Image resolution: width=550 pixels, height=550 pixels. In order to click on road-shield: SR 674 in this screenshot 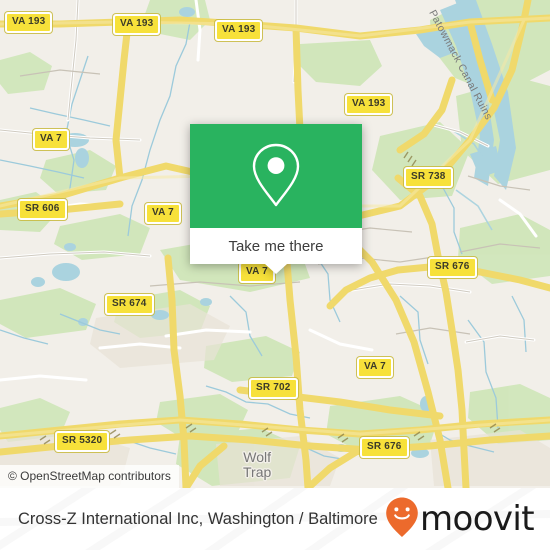, I will do `click(129, 304)`.